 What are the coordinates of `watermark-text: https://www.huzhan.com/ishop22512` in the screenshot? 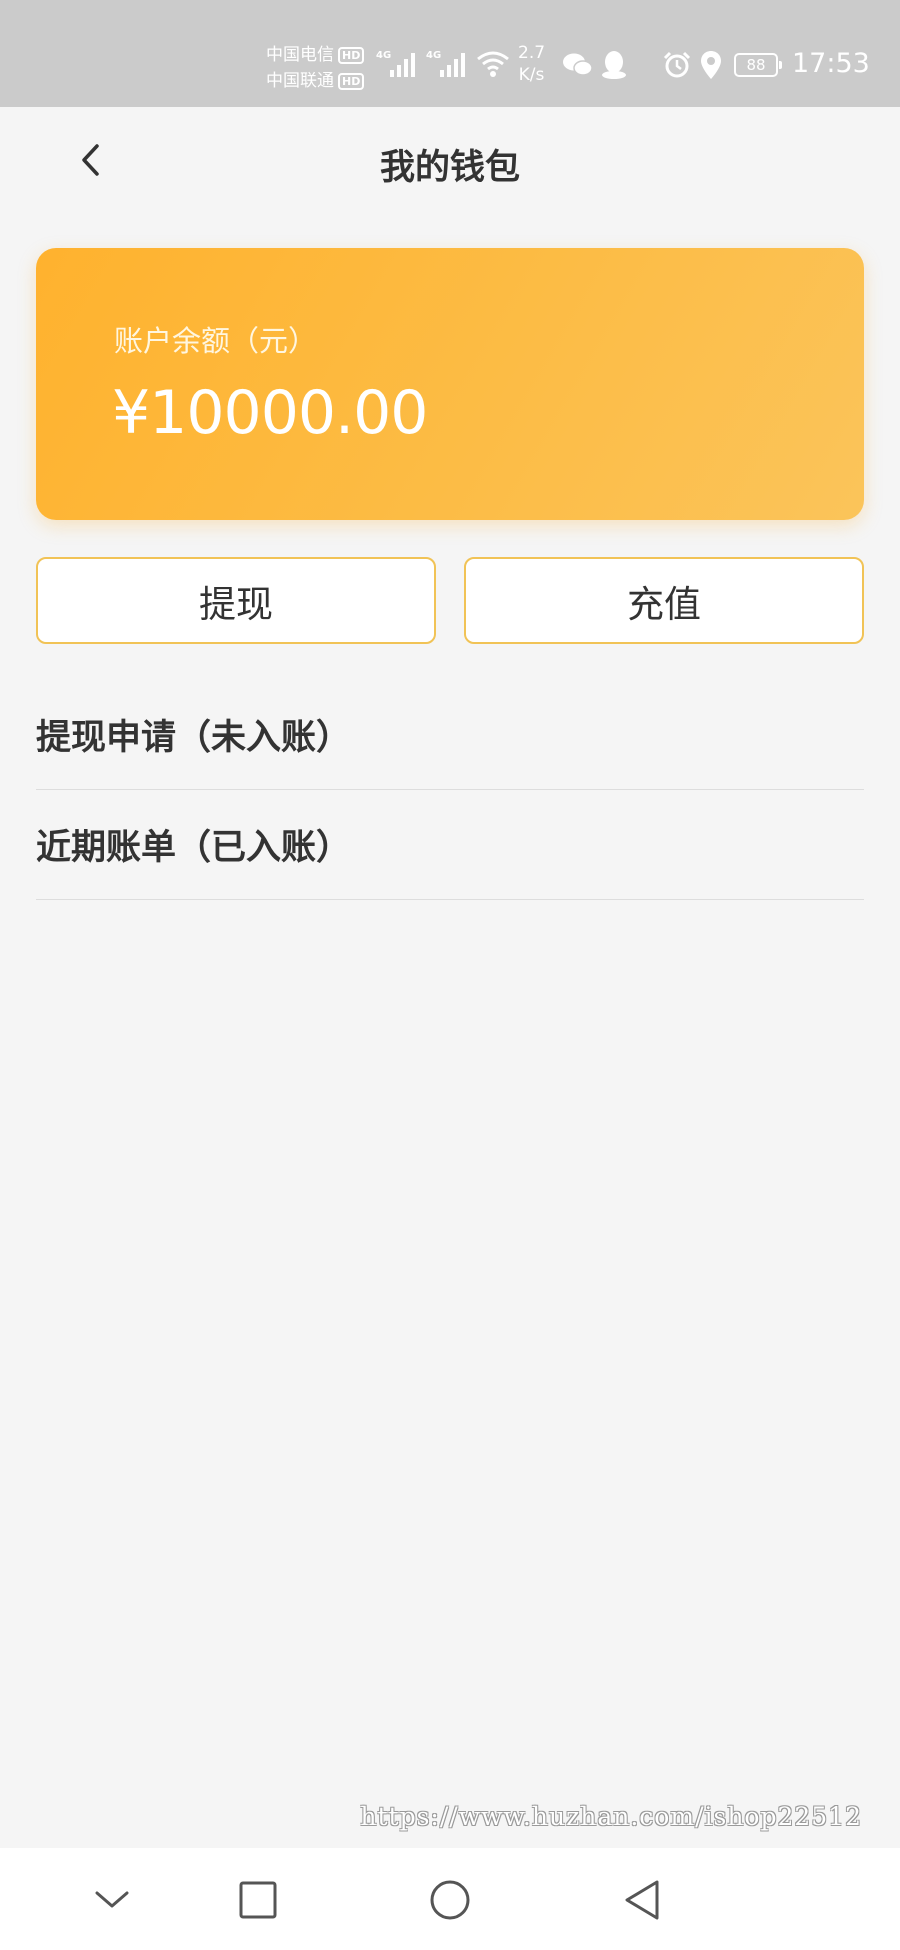 It's located at (611, 1816).